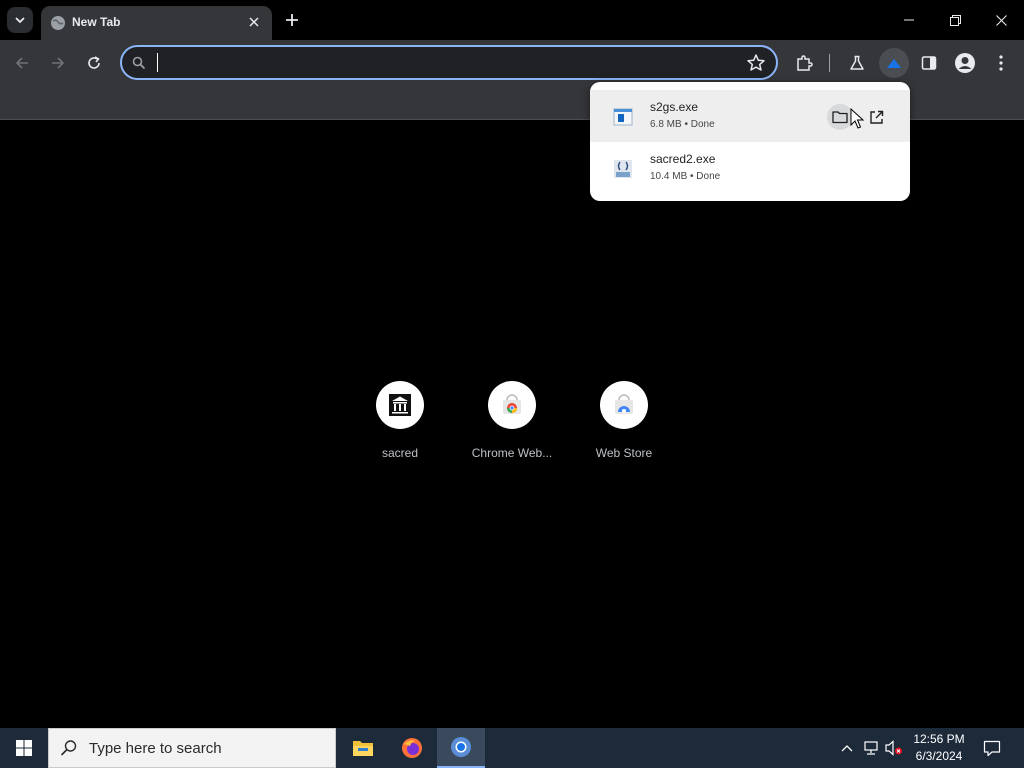  Describe the element at coordinates (400, 453) in the screenshot. I see `shortcut-label: sacred` at that location.